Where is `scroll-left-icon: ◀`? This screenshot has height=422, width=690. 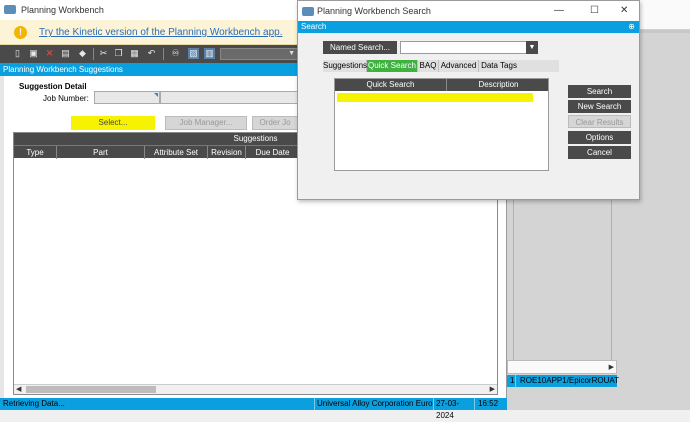
scroll-left-icon: ◀ is located at coordinates (18, 389).